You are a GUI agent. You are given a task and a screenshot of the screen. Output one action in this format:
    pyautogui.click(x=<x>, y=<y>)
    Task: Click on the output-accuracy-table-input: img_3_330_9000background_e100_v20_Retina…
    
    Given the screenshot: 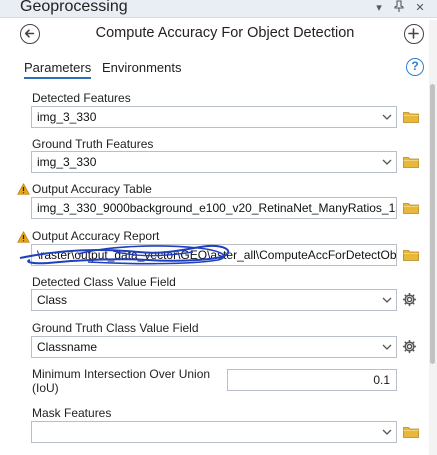 What is the action you would take?
    pyautogui.click(x=214, y=208)
    